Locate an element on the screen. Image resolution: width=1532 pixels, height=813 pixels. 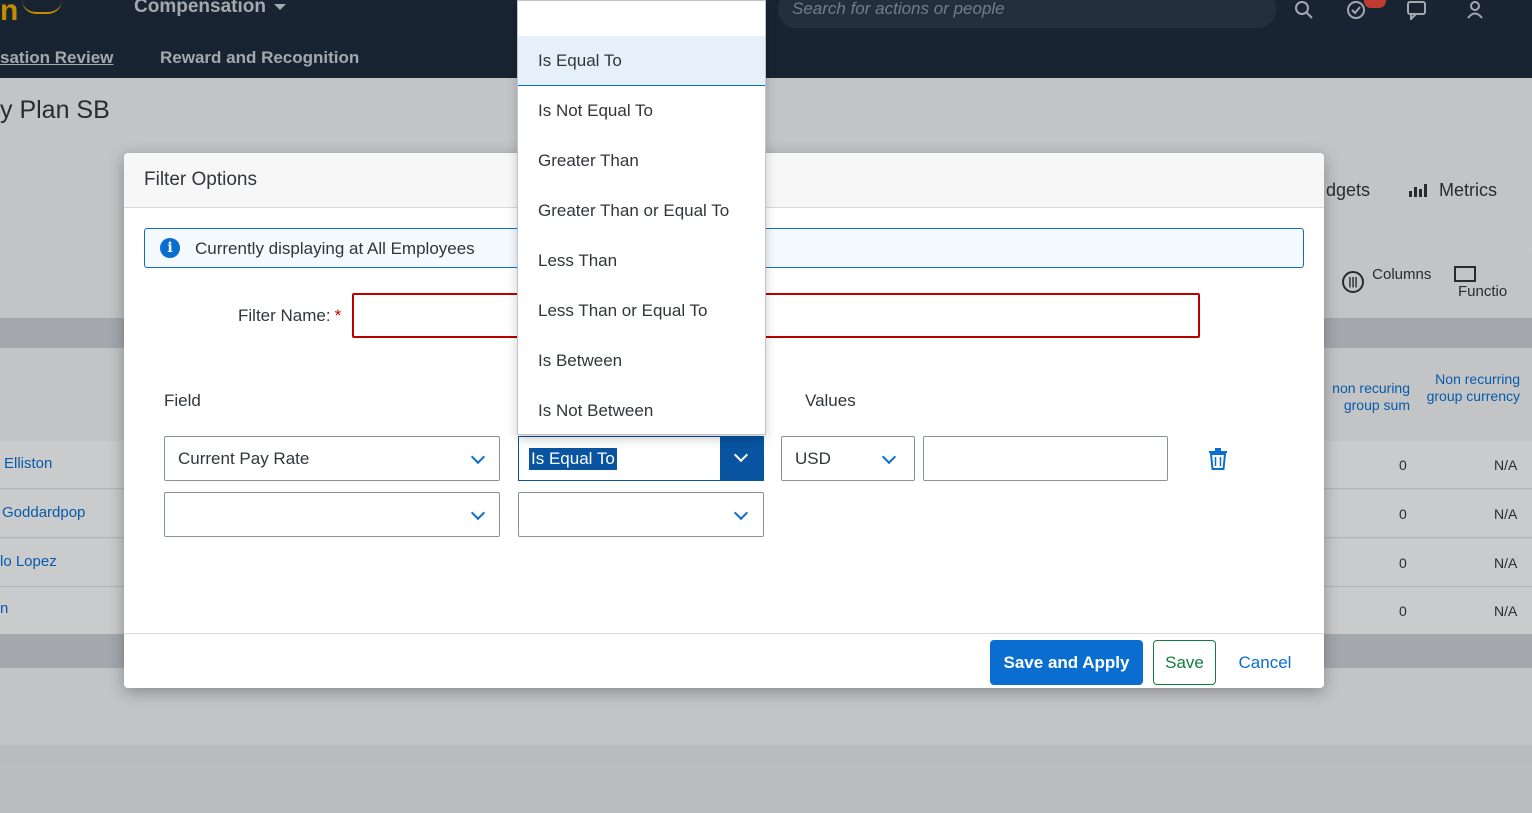
field-select-row1: Current Pay Rate is located at coordinates (332, 458).